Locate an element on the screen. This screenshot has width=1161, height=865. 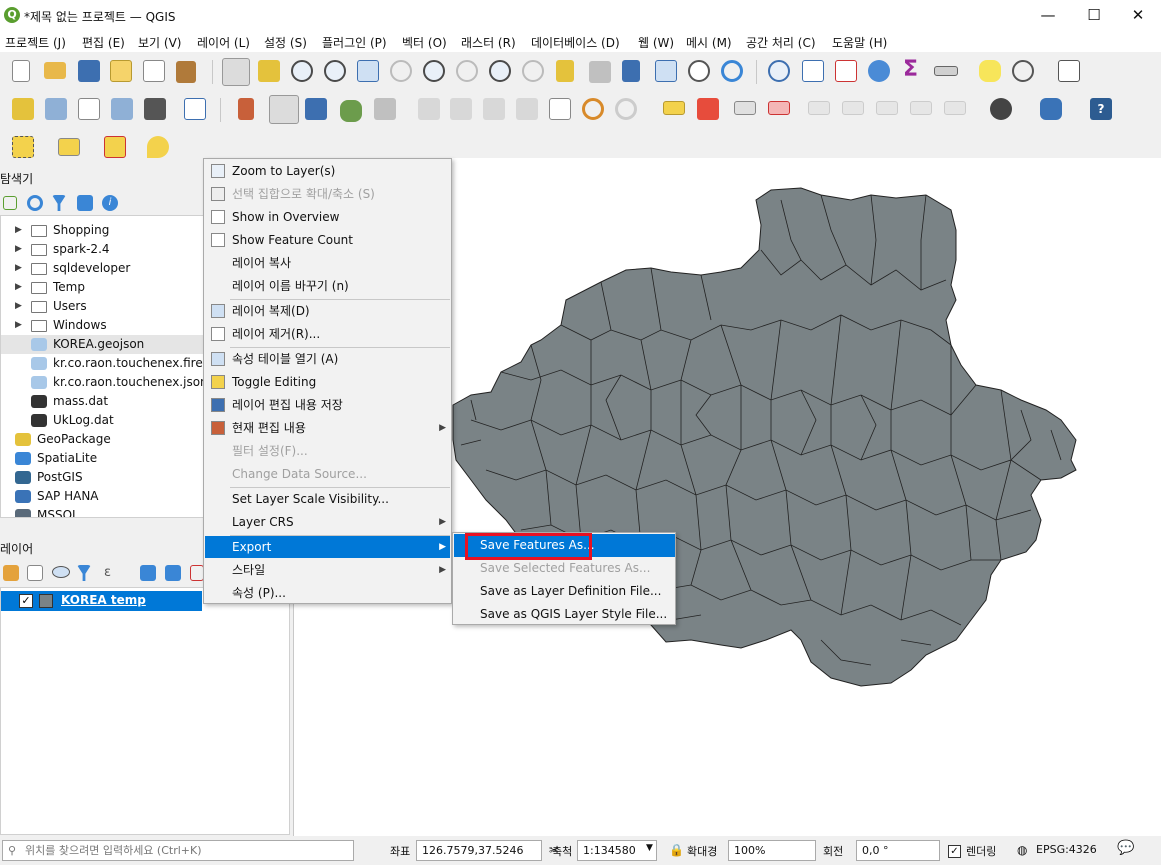
minimize-button: — is located at coordinates (1048, 15).